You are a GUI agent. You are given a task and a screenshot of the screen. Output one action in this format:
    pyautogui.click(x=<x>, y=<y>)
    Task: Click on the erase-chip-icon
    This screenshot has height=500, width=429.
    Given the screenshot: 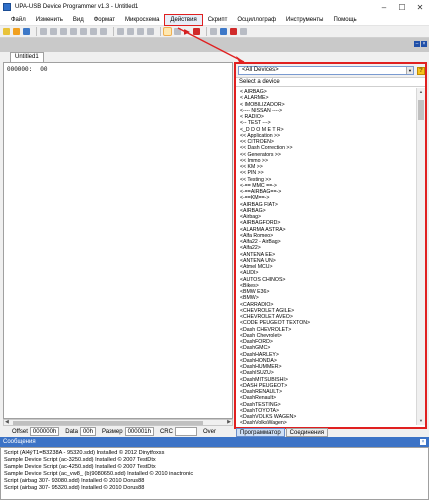 What is the action you would take?
    pyautogui.click(x=150, y=31)
    